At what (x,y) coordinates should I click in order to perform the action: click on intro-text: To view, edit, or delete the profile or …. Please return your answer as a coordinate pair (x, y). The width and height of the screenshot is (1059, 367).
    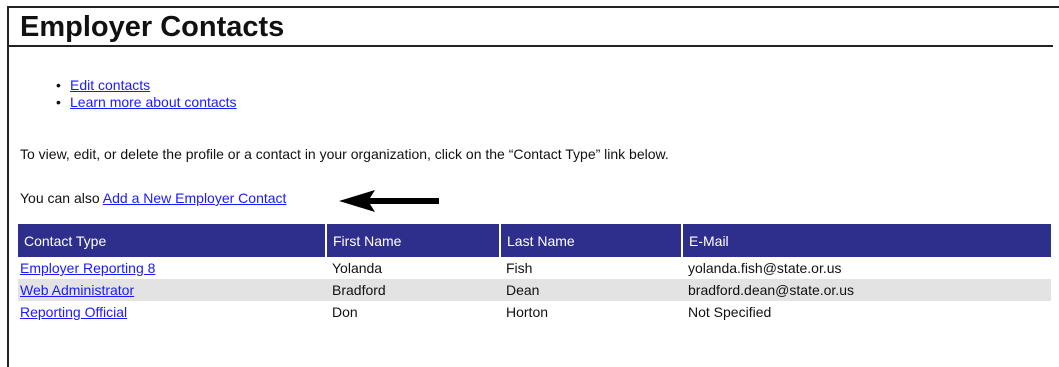
    Looking at the image, I should click on (344, 154).